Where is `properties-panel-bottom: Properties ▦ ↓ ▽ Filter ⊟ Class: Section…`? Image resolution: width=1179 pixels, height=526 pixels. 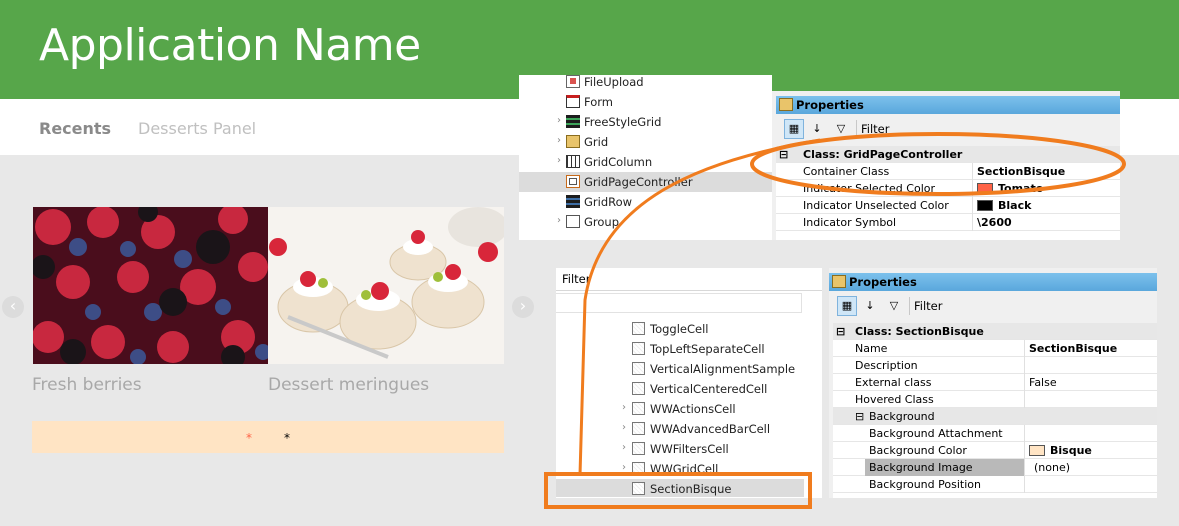
properties-panel-bottom: Properties ▦ ↓ ▽ Filter ⊟ Class: Section… is located at coordinates (993, 383).